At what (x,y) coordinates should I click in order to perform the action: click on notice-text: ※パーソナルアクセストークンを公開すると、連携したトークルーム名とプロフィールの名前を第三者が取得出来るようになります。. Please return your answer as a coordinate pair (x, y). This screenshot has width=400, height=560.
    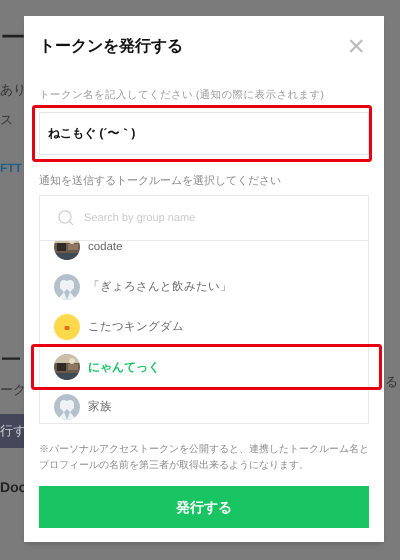
    Looking at the image, I should click on (204, 458).